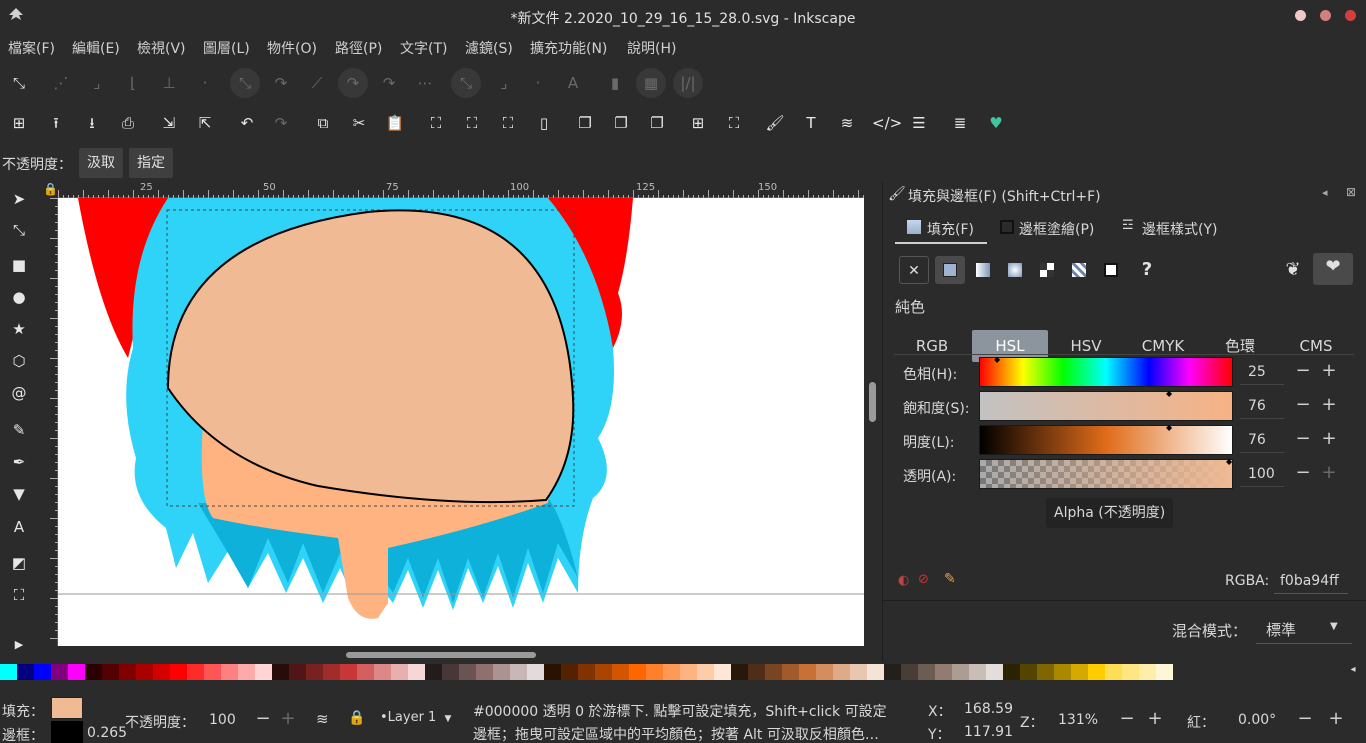 This screenshot has width=1366, height=743. What do you see at coordinates (322, 719) in the screenshot?
I see `layers-icon: ≋` at bounding box center [322, 719].